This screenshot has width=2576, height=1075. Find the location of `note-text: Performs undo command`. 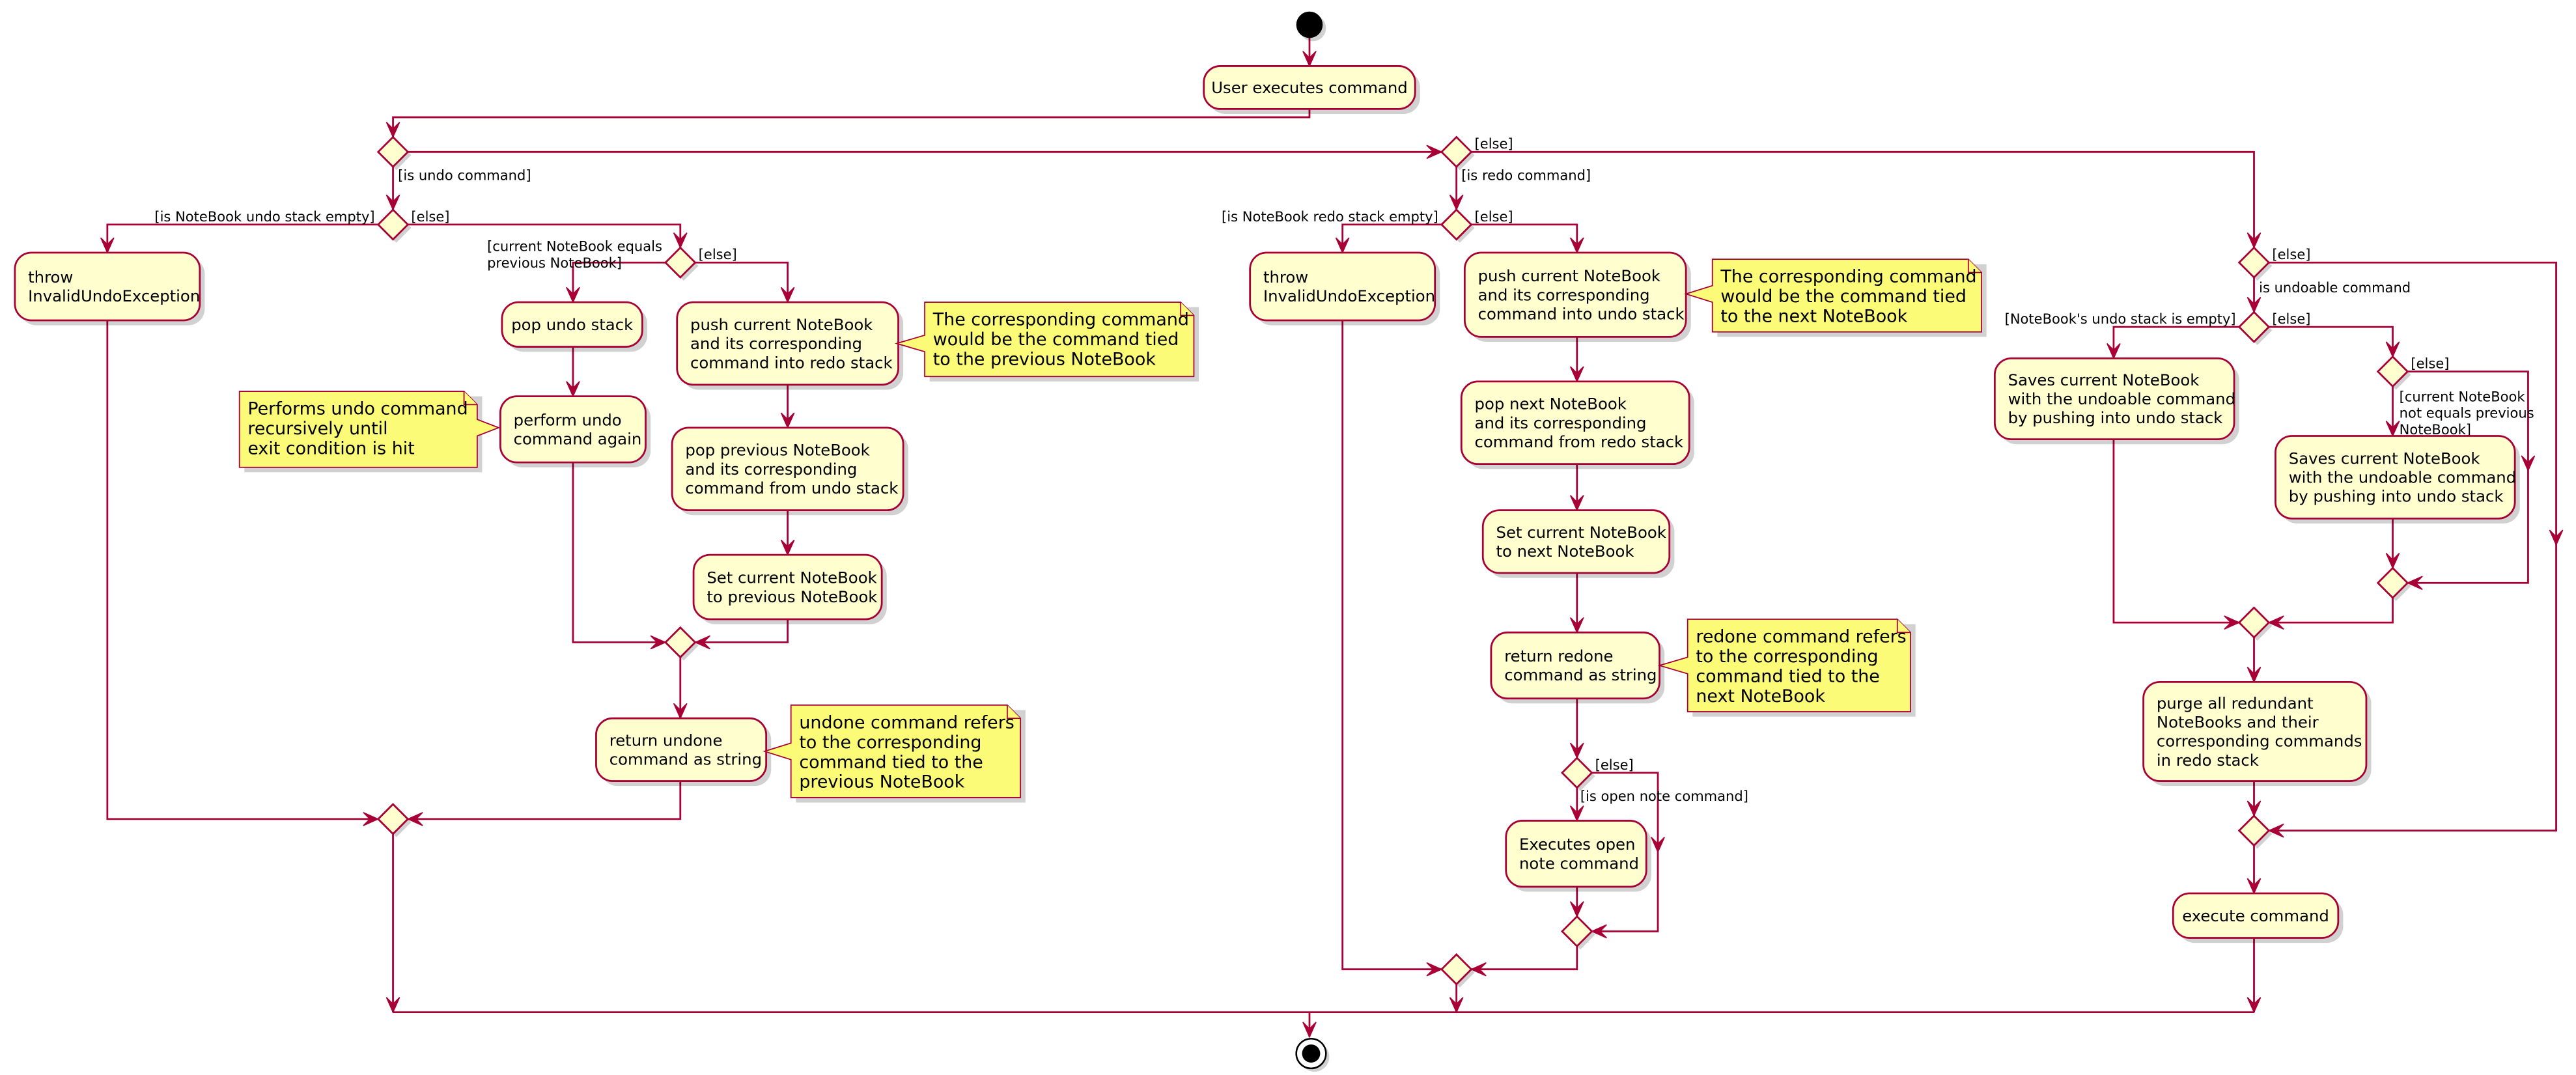

note-text: Performs undo command is located at coordinates (358, 409).